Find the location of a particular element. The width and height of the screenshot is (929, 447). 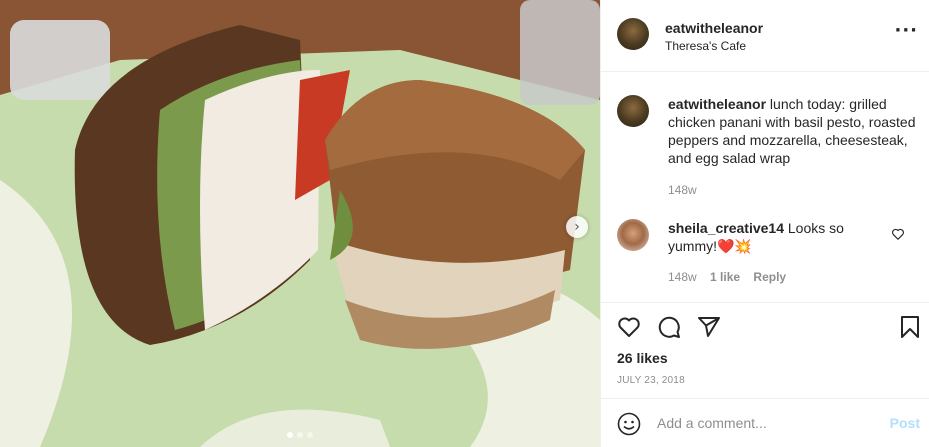

comment-meta: 148w 1 like Reply is located at coordinates (732, 277).